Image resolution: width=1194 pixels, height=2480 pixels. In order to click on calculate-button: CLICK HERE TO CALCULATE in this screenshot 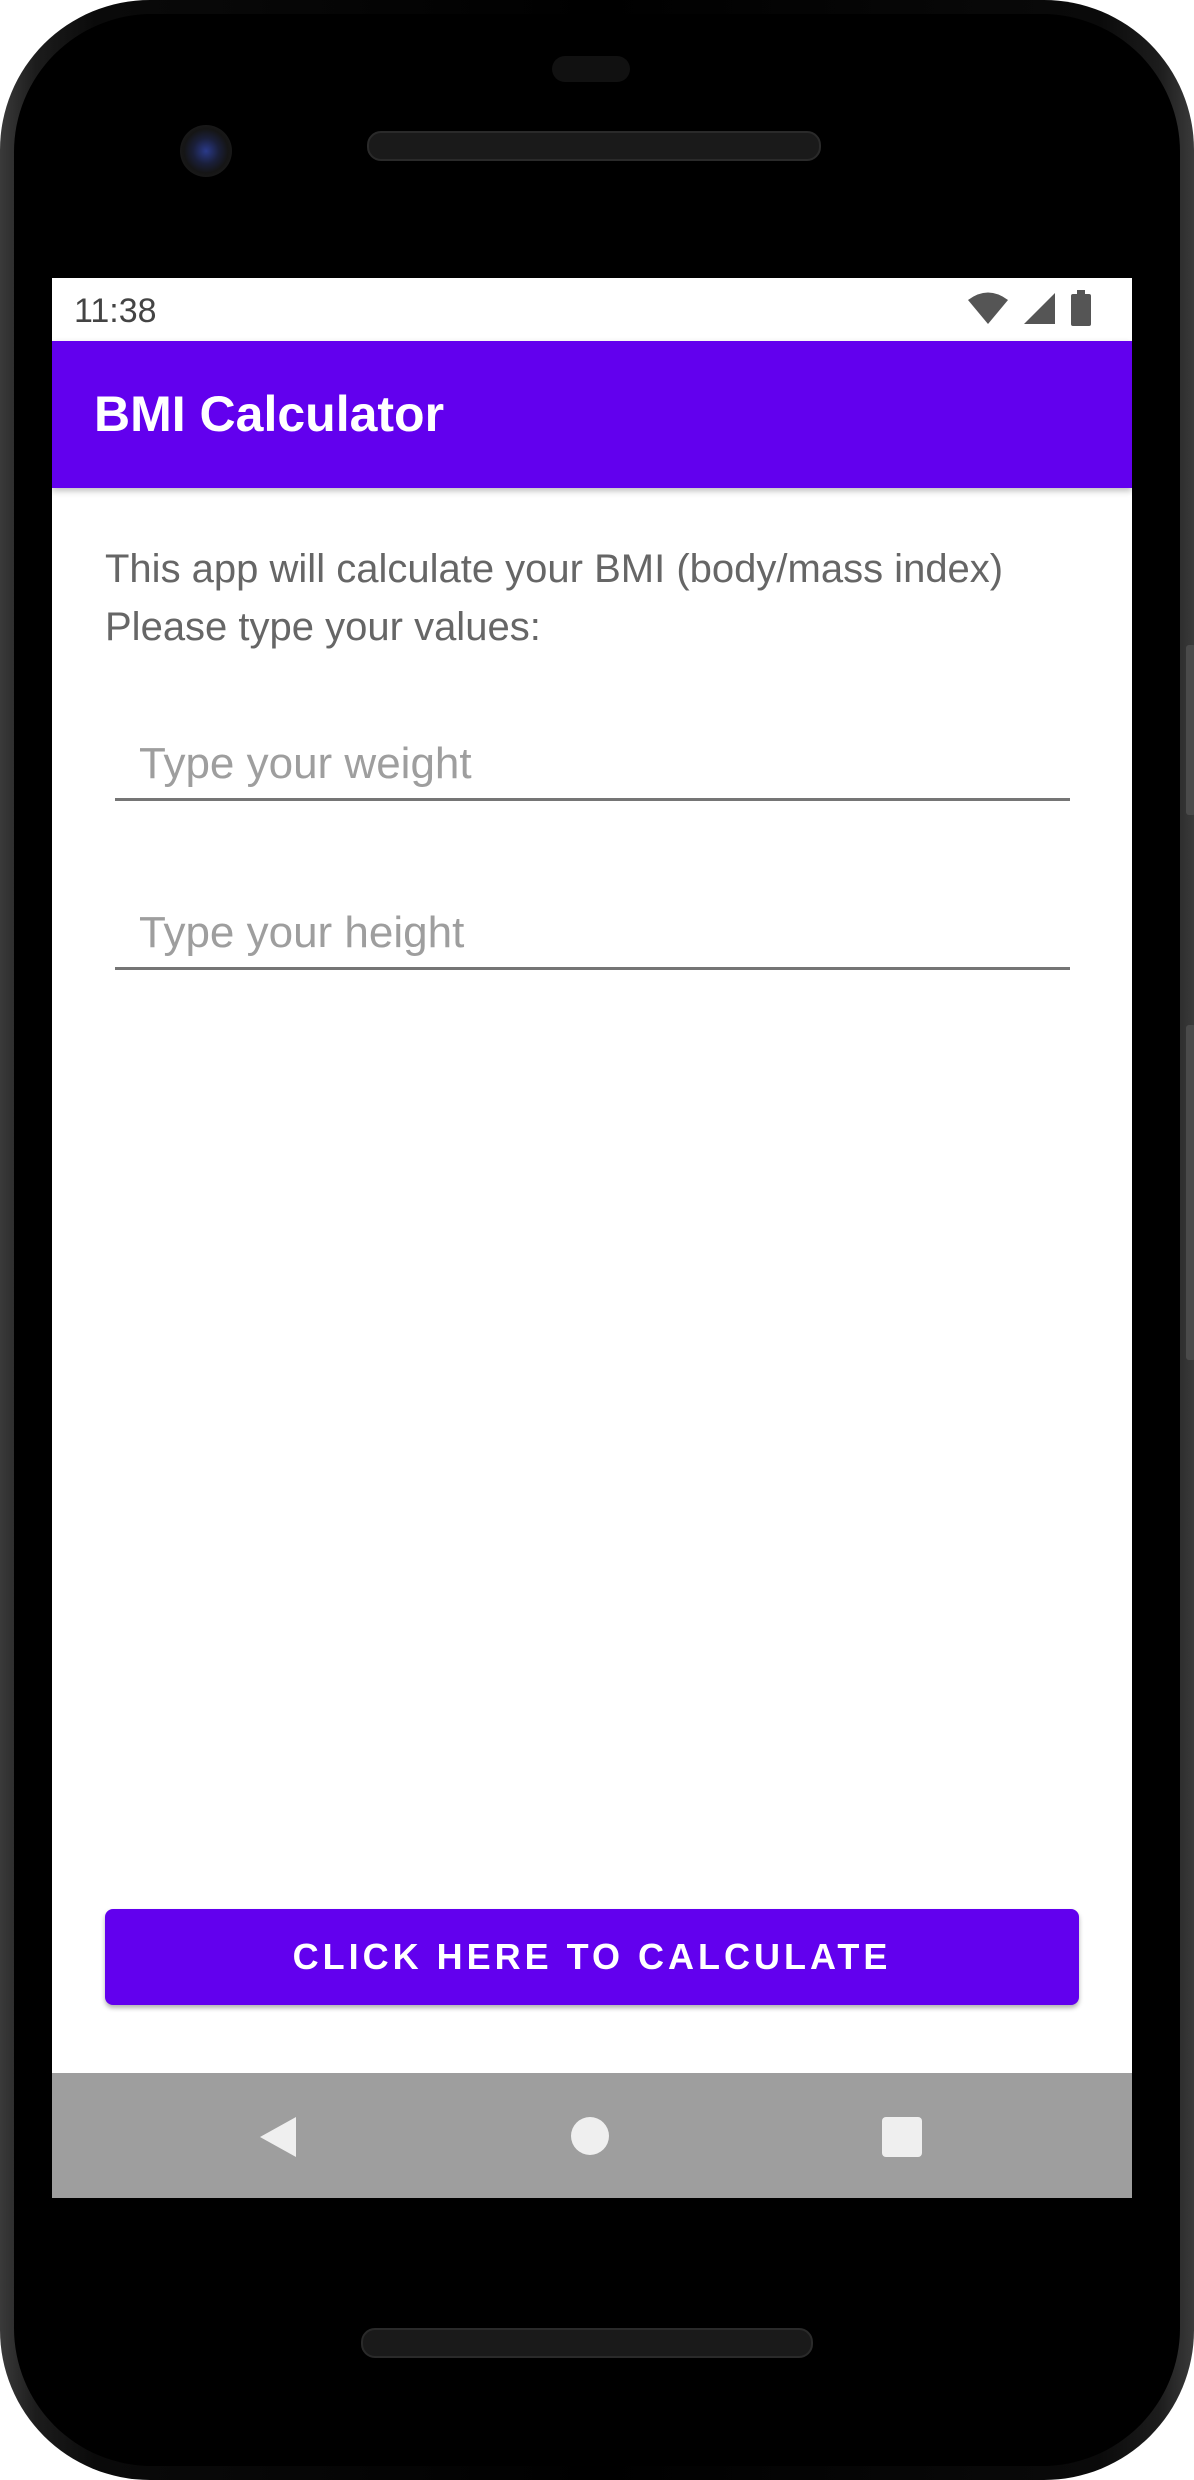, I will do `click(592, 1957)`.